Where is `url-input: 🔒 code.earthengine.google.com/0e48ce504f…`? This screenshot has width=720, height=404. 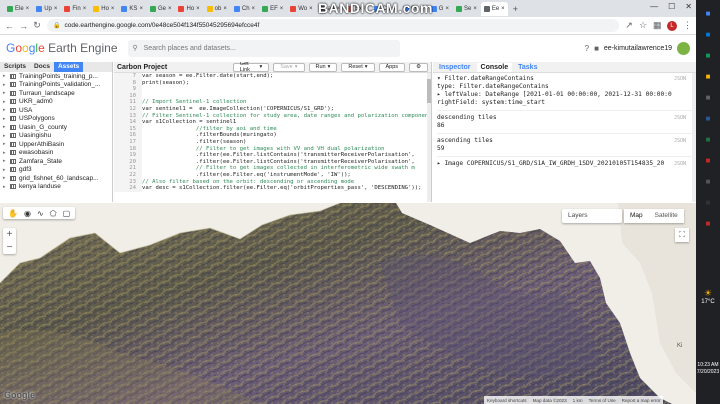 url-input: 🔒 code.earthengine.google.com/0e48ce504f… is located at coordinates (333, 25).